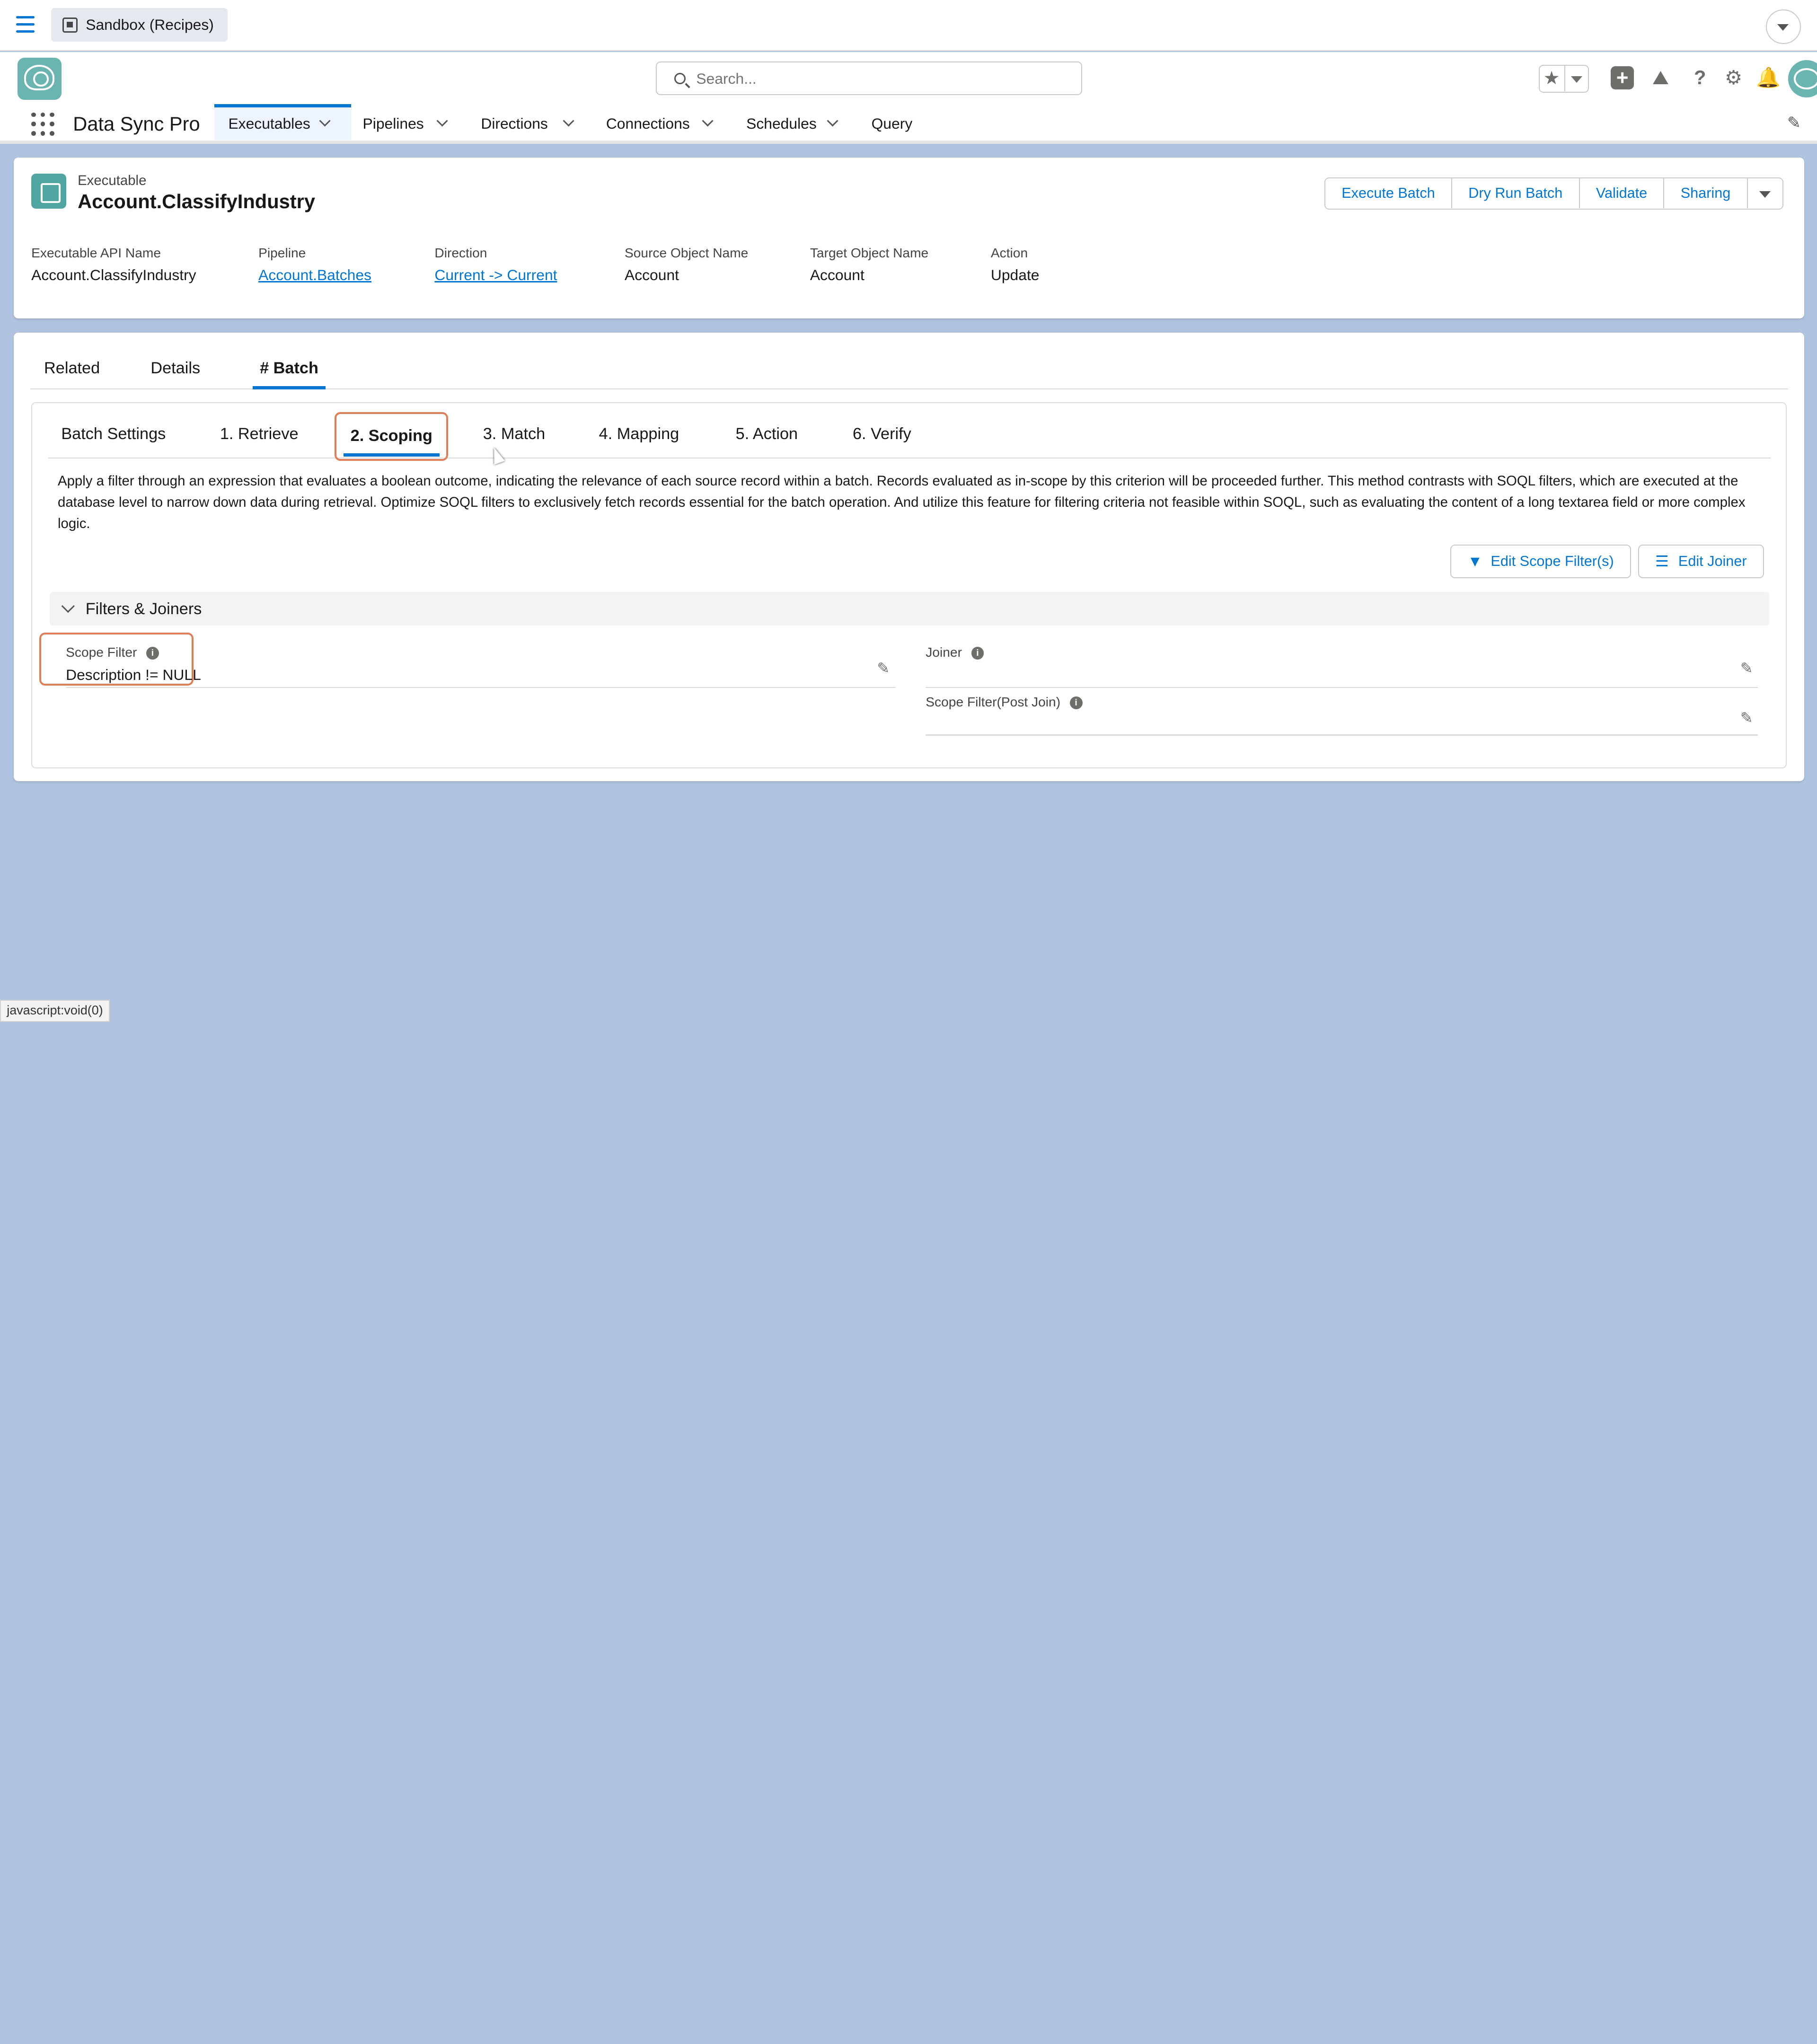 The height and width of the screenshot is (2044, 1817). Describe the element at coordinates (112, 652) in the screenshot. I see `scope-filter-label: Scope Filter i` at that location.